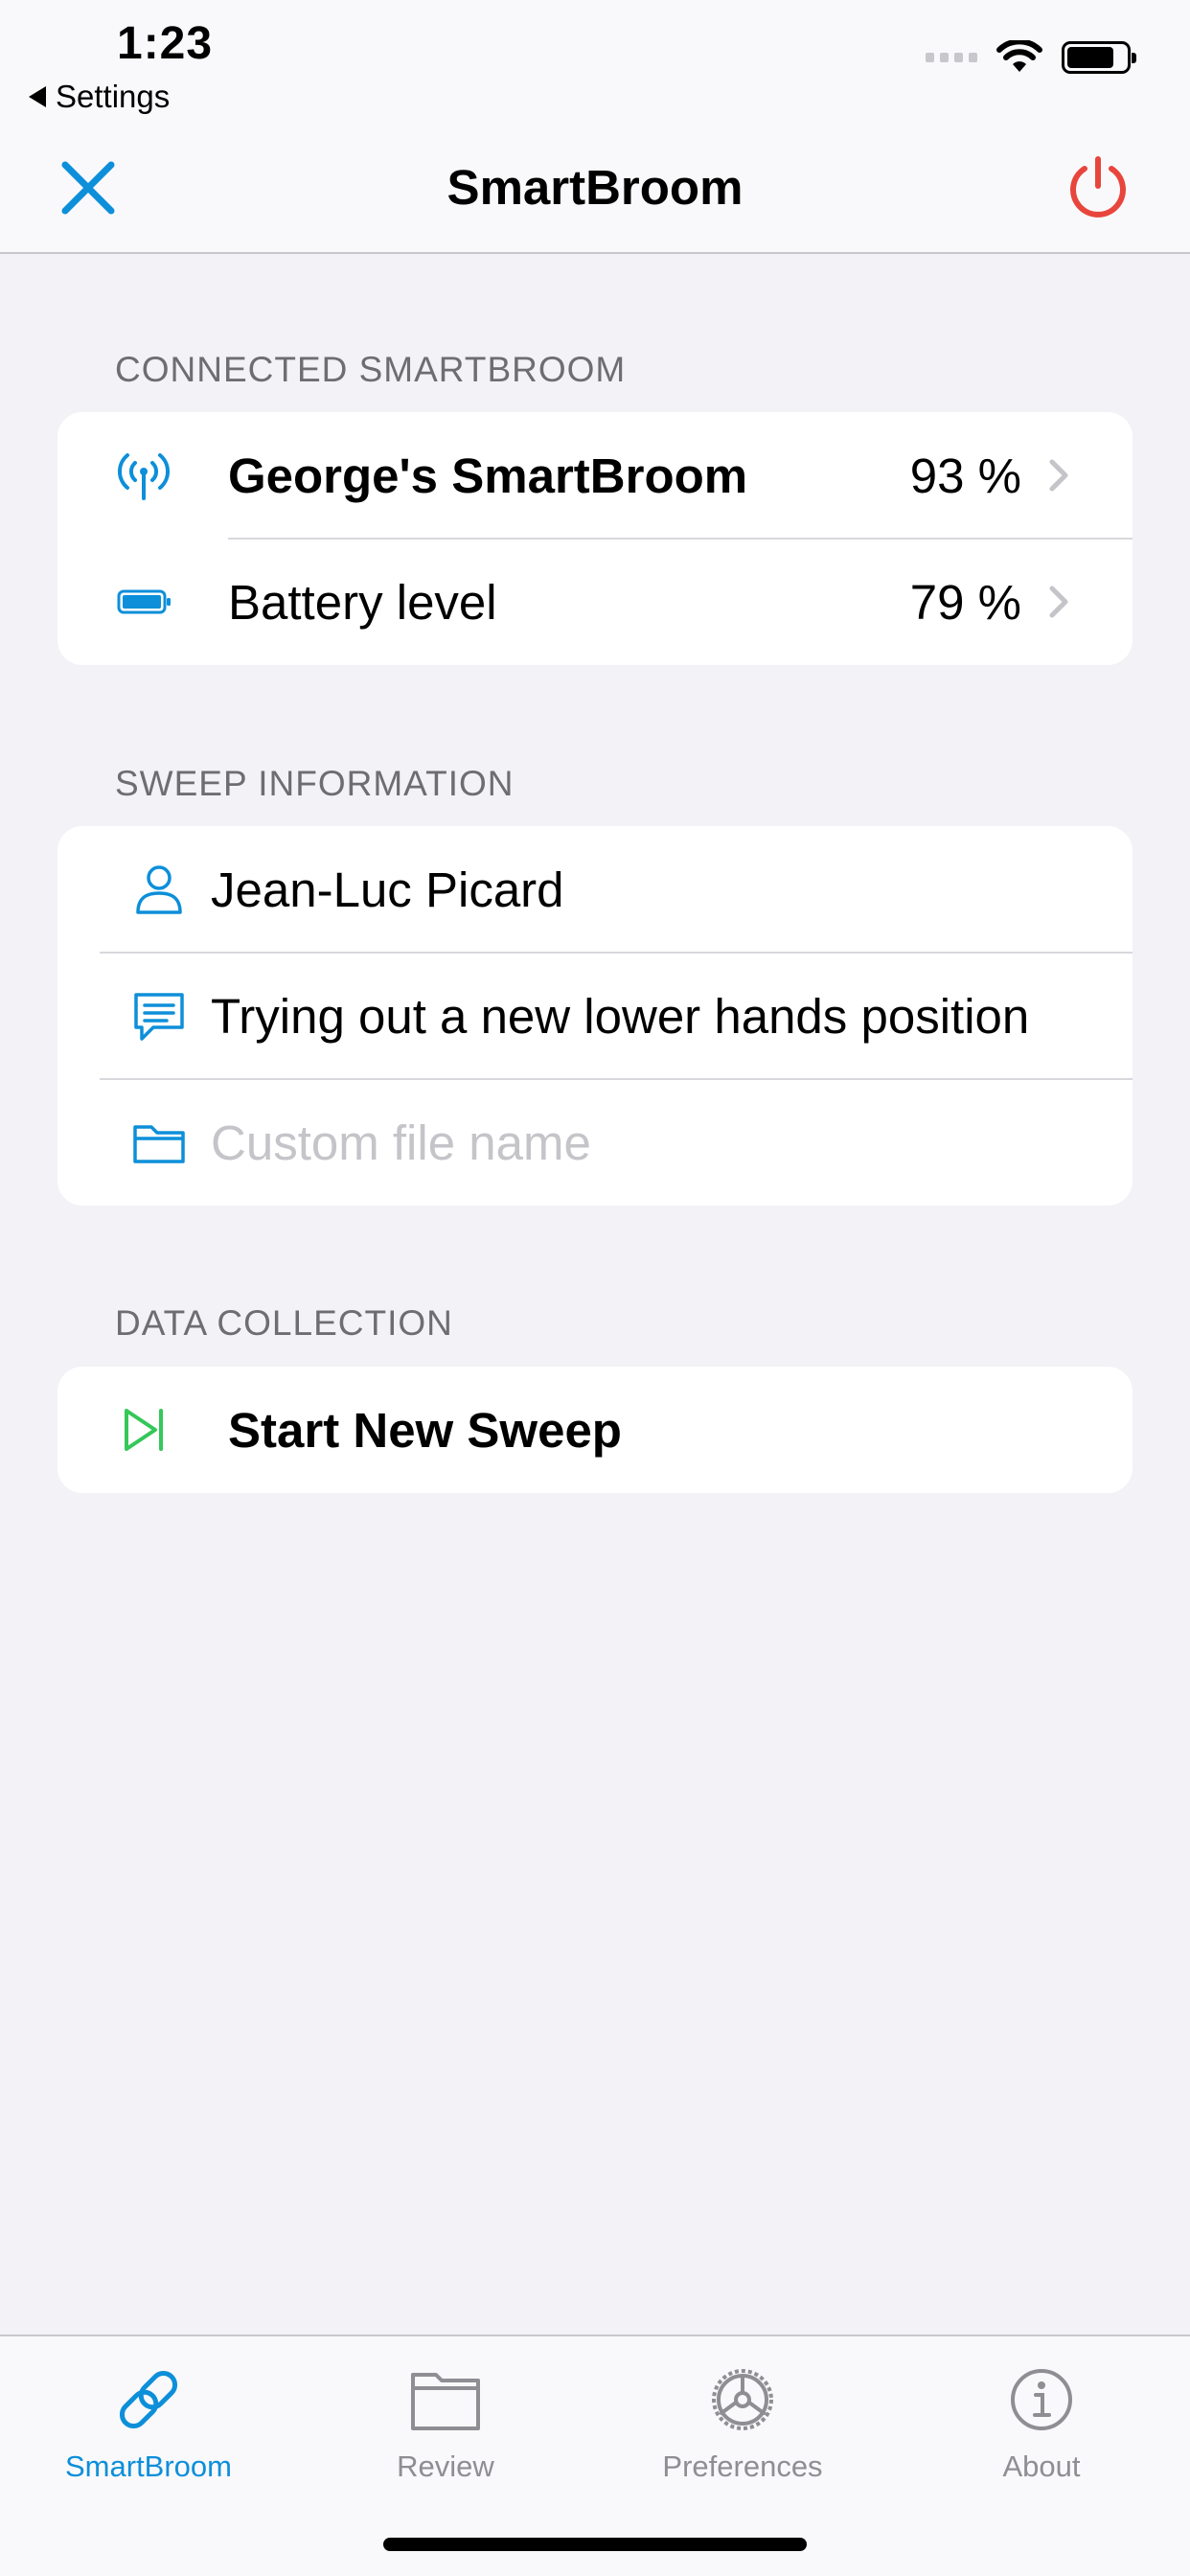 This screenshot has width=1190, height=2576. What do you see at coordinates (965, 602) in the screenshot?
I see `battery-level-value: 79 %` at bounding box center [965, 602].